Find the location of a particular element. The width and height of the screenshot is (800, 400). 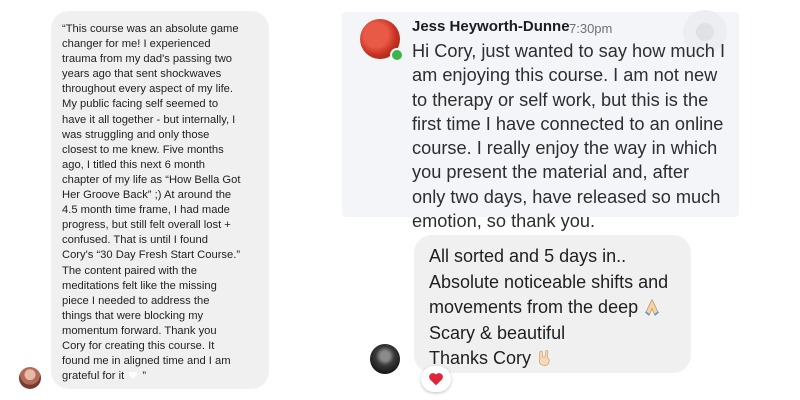

testimonial-line: The content paired with the is located at coordinates (129, 270).